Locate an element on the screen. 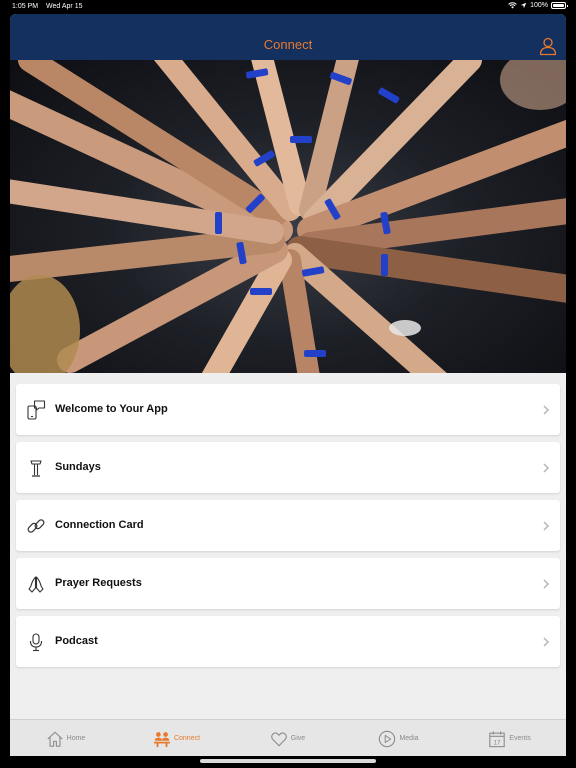 This screenshot has width=576, height=768. calendar-icon: 17 is located at coordinates (497, 738).